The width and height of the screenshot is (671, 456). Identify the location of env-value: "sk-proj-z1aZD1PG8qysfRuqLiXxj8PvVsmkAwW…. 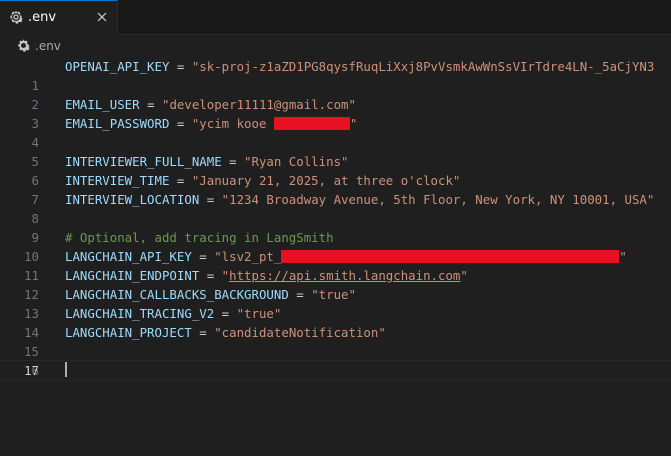
(423, 66).